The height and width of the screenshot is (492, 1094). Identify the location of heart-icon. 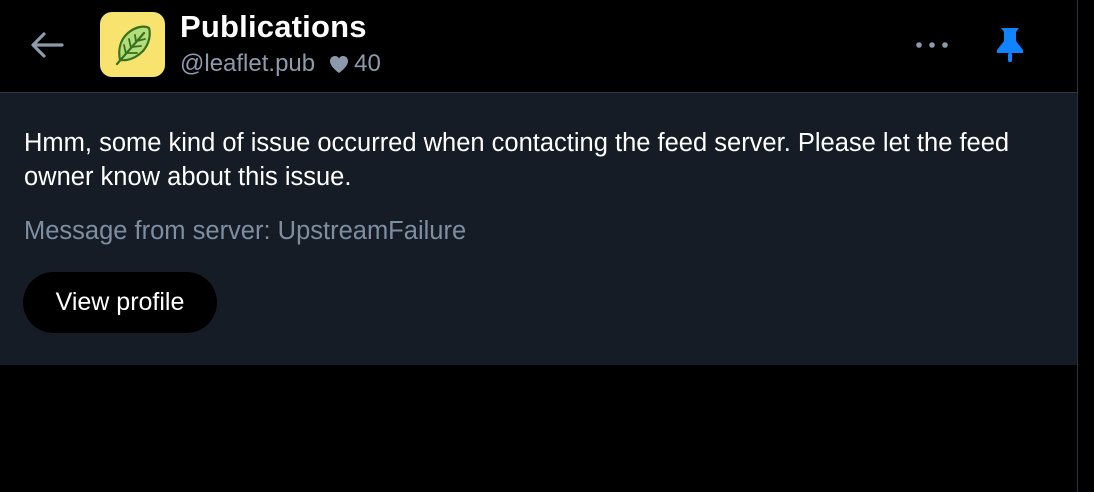
(339, 64).